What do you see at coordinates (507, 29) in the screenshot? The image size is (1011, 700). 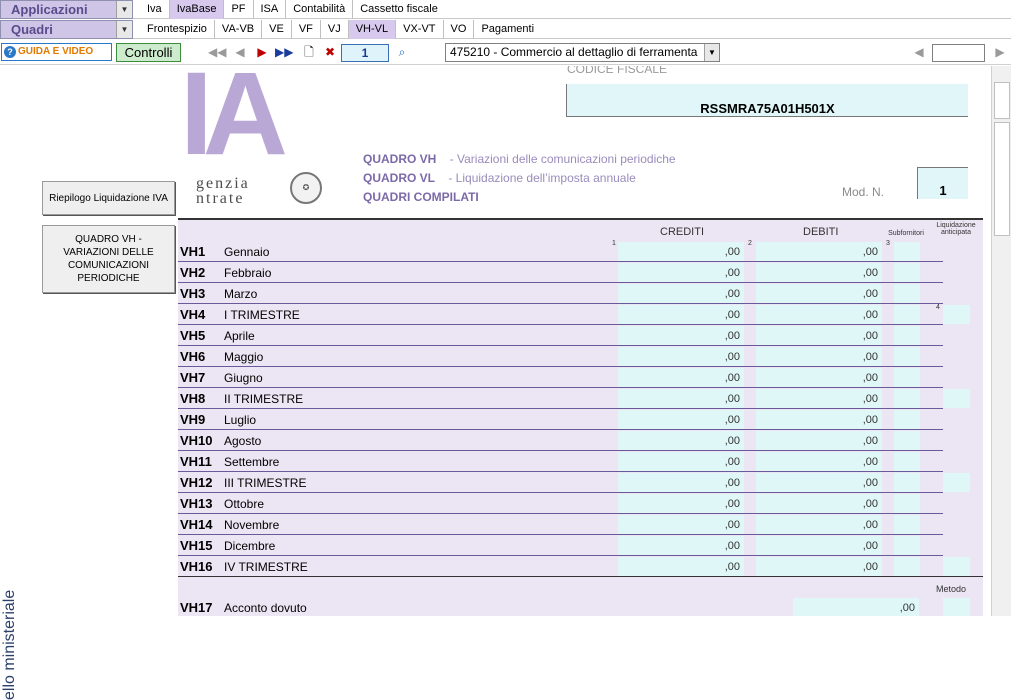 I see `tab-pagamenti: Pagamenti` at bounding box center [507, 29].